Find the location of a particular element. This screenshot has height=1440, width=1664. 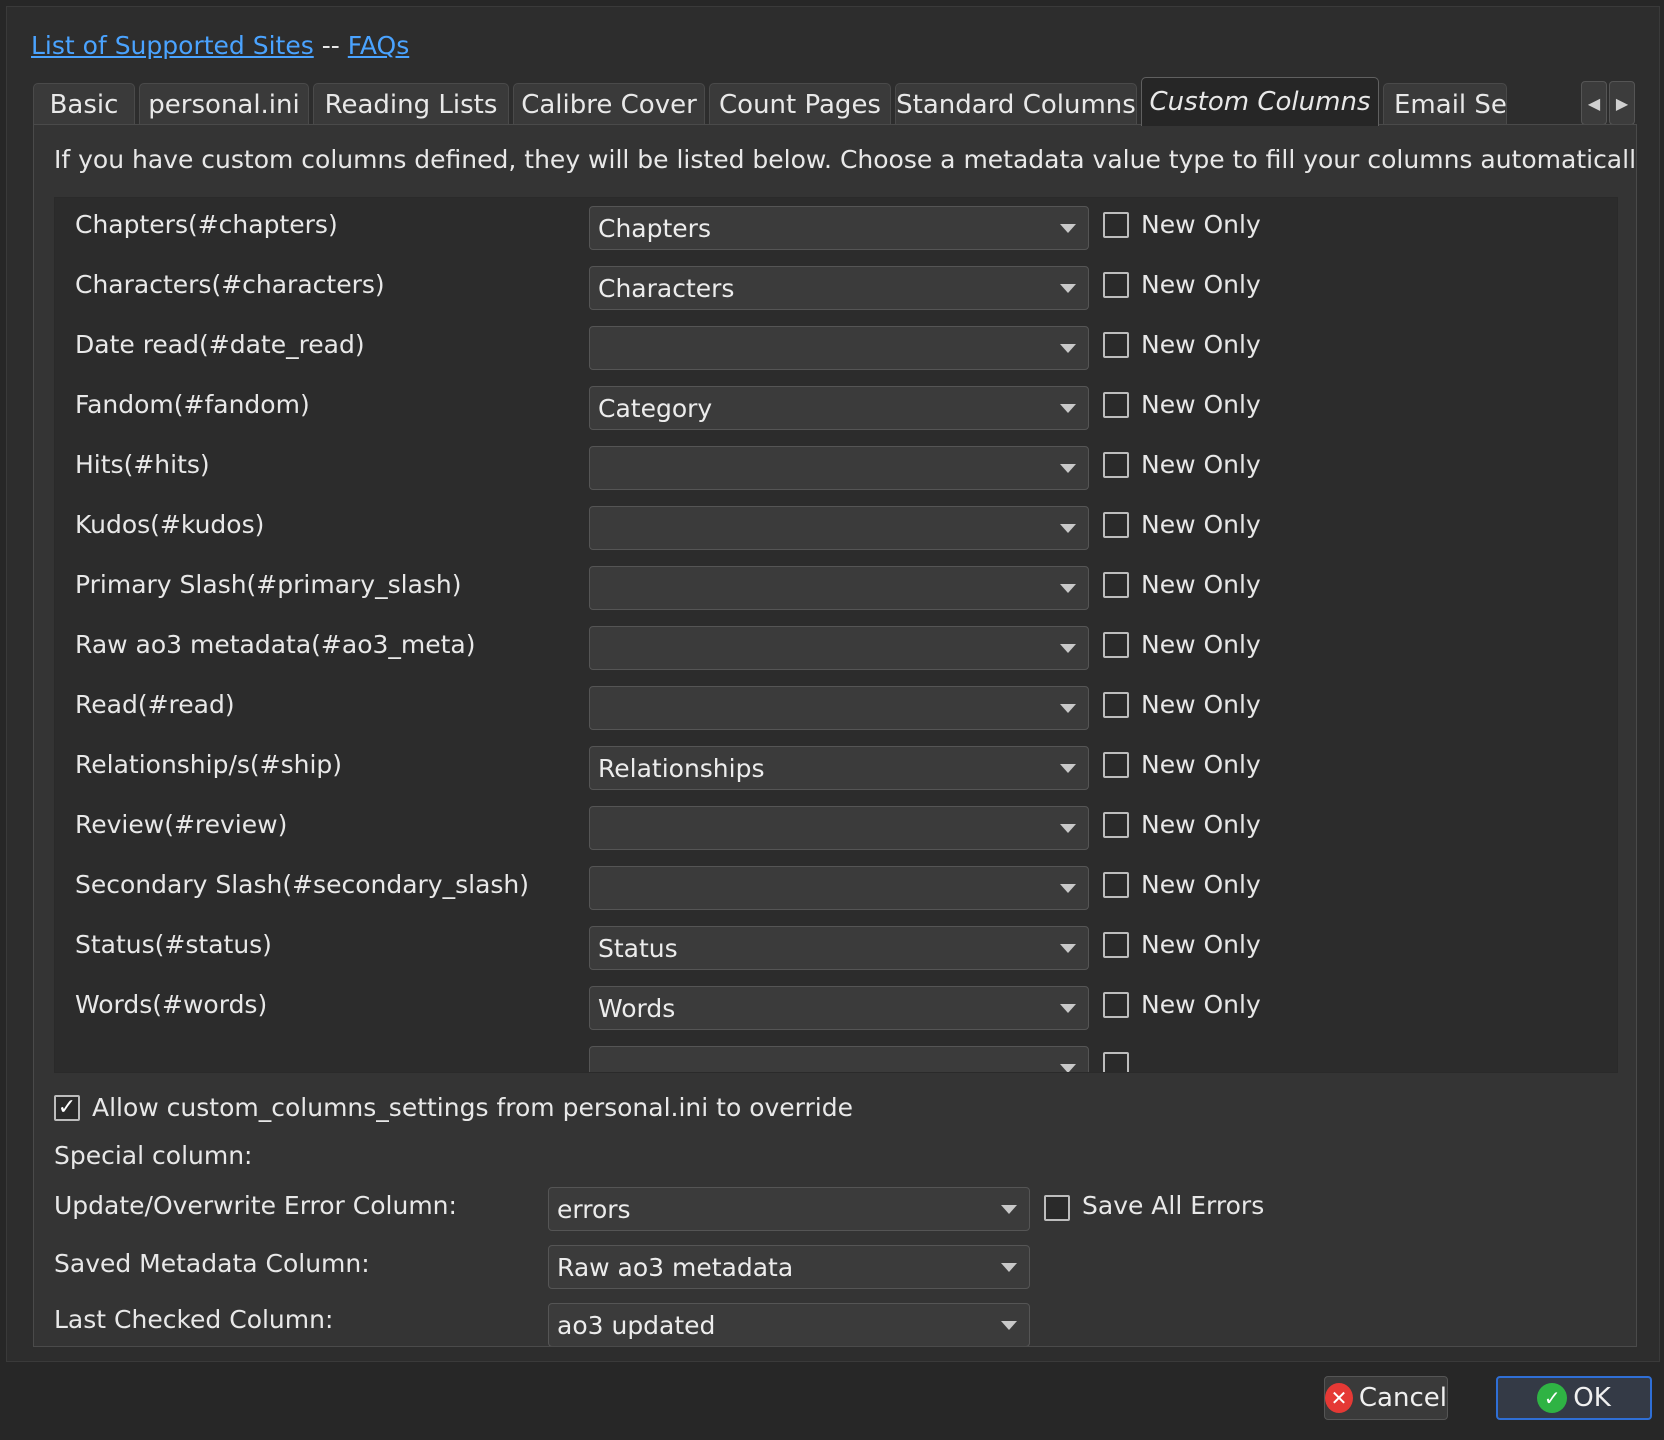

select-value: Words is located at coordinates (637, 1008).